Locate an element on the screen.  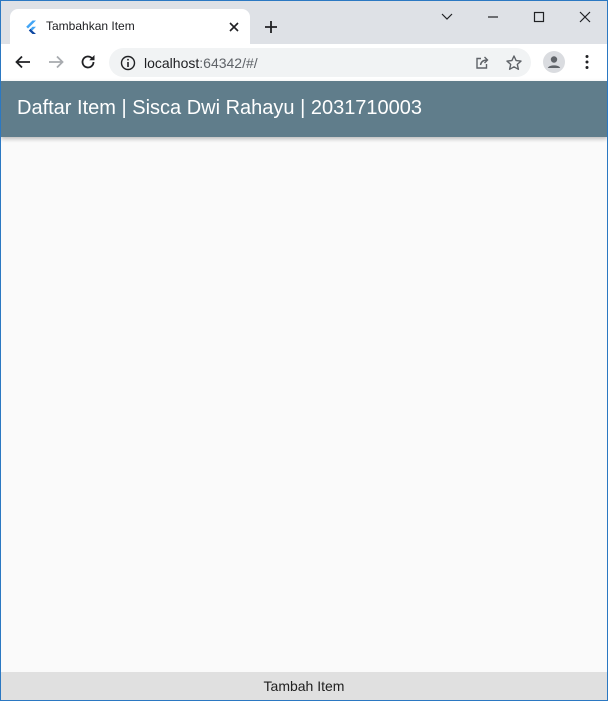
reload-icon is located at coordinates (88, 62).